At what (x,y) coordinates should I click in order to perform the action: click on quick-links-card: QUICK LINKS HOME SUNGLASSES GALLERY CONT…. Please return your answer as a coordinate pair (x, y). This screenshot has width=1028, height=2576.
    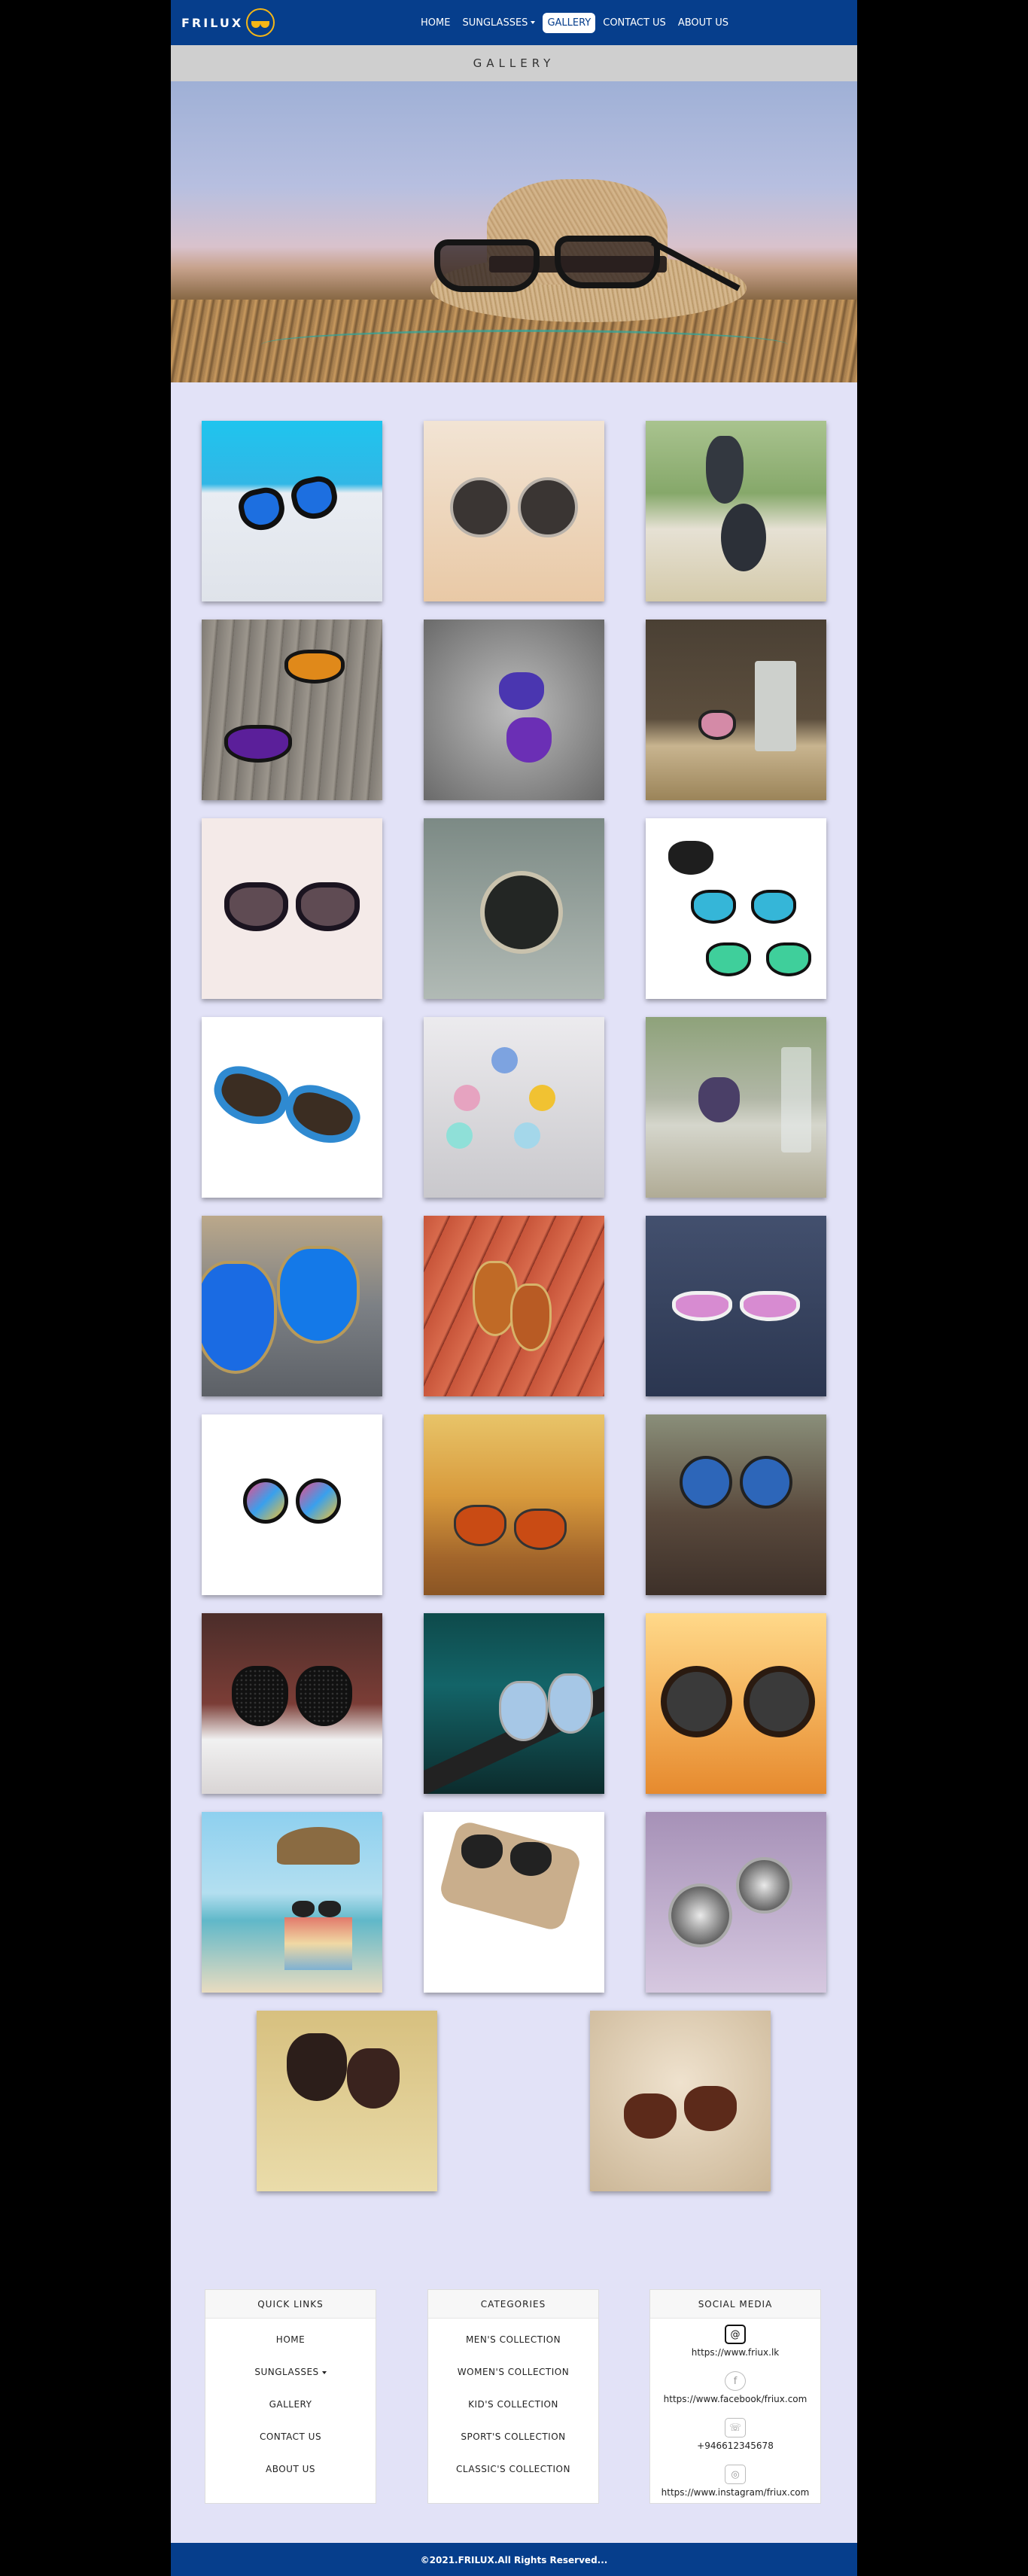
    Looking at the image, I should click on (290, 2397).